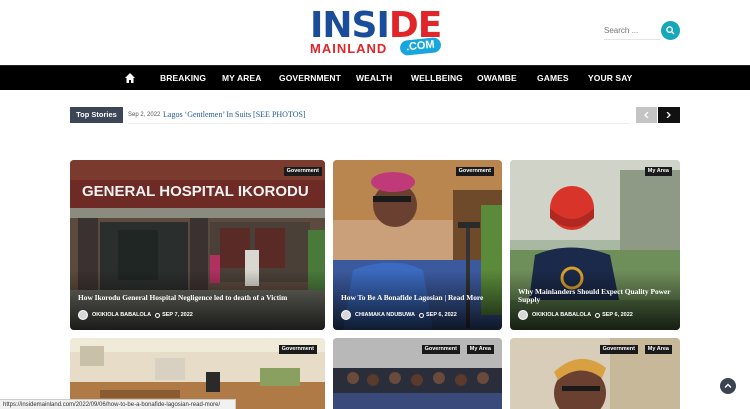 The height and width of the screenshot is (409, 750). Describe the element at coordinates (379, 123) in the screenshot. I see `ticker-divider` at that location.